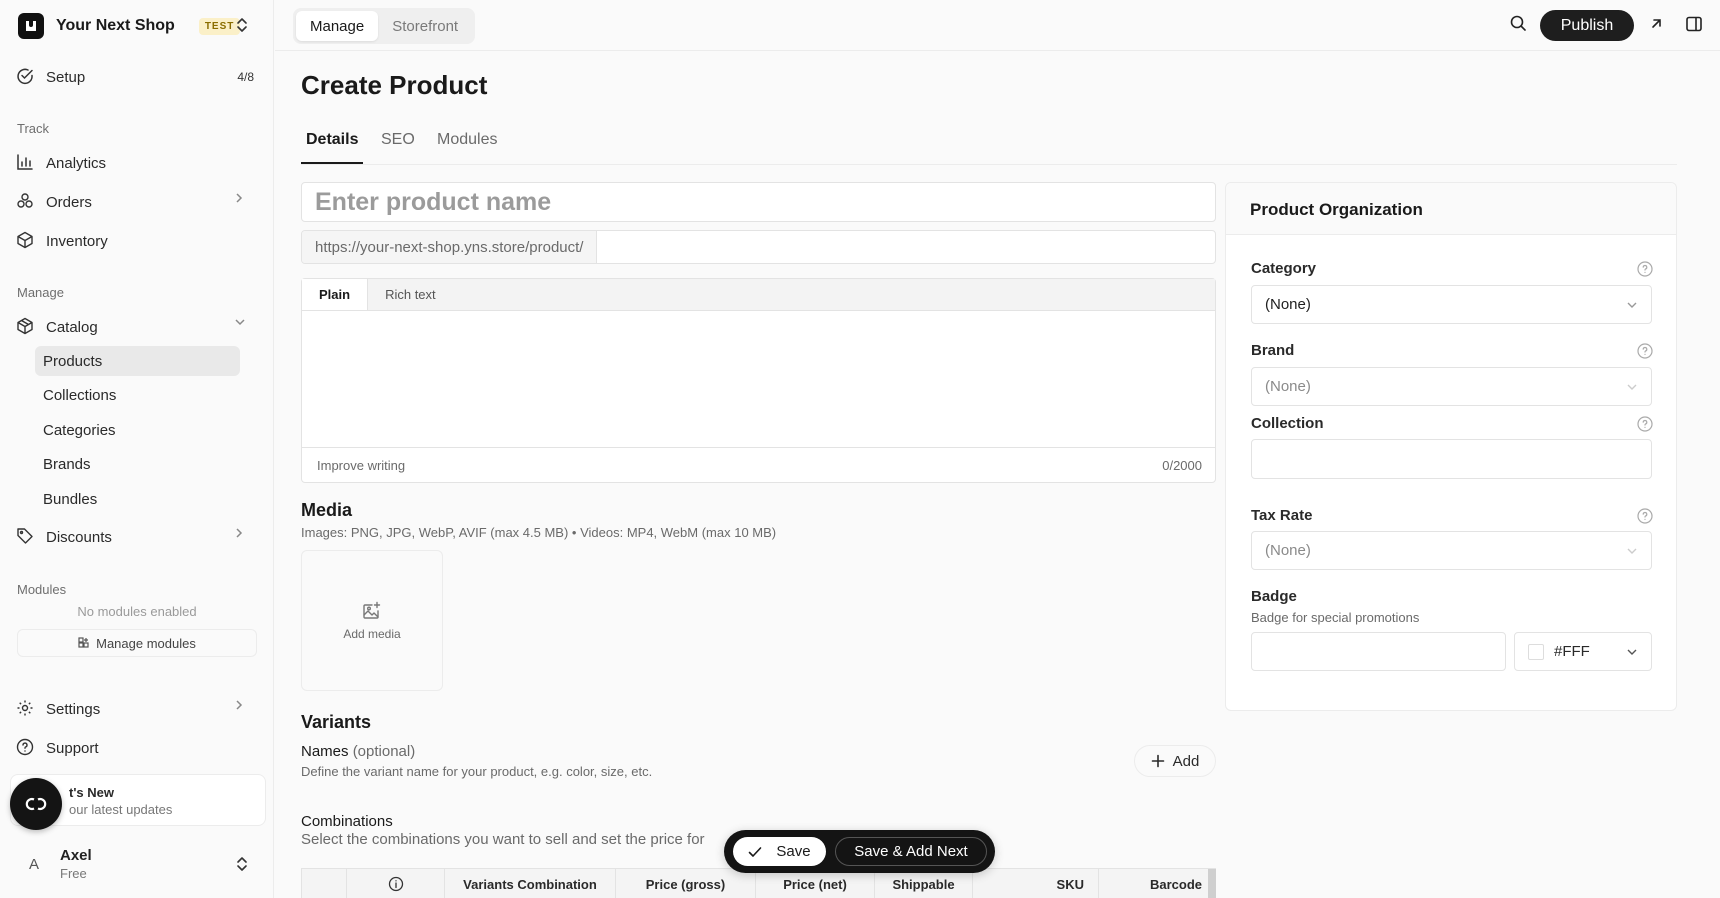 The height and width of the screenshot is (898, 1720). Describe the element at coordinates (410, 294) in the screenshot. I see `editor-tab-rich-text: Rich text` at that location.